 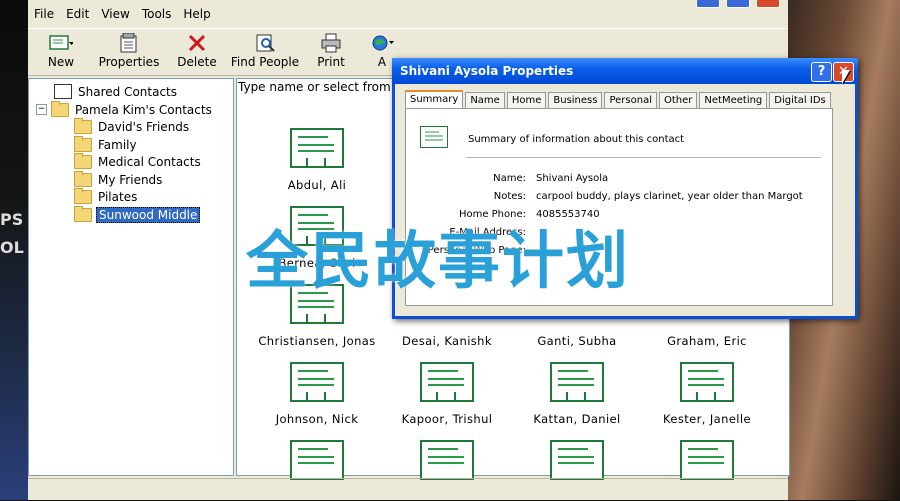 What do you see at coordinates (132, 126) in the screenshot?
I see `tree-item-folder: David's Friends` at bounding box center [132, 126].